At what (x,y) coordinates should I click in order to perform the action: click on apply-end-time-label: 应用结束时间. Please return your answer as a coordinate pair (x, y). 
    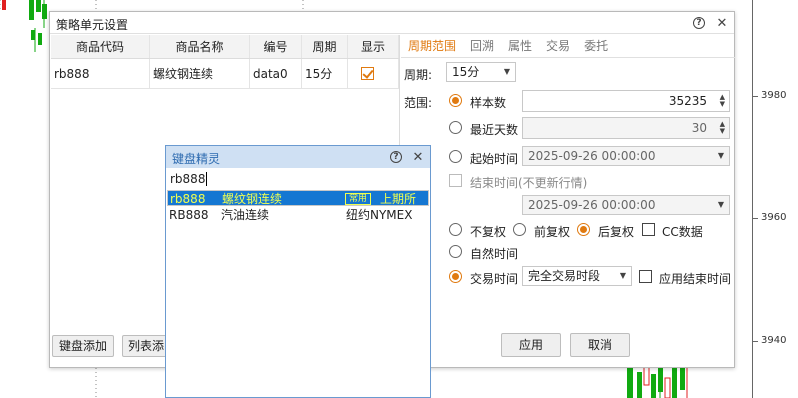
    Looking at the image, I should click on (695, 279).